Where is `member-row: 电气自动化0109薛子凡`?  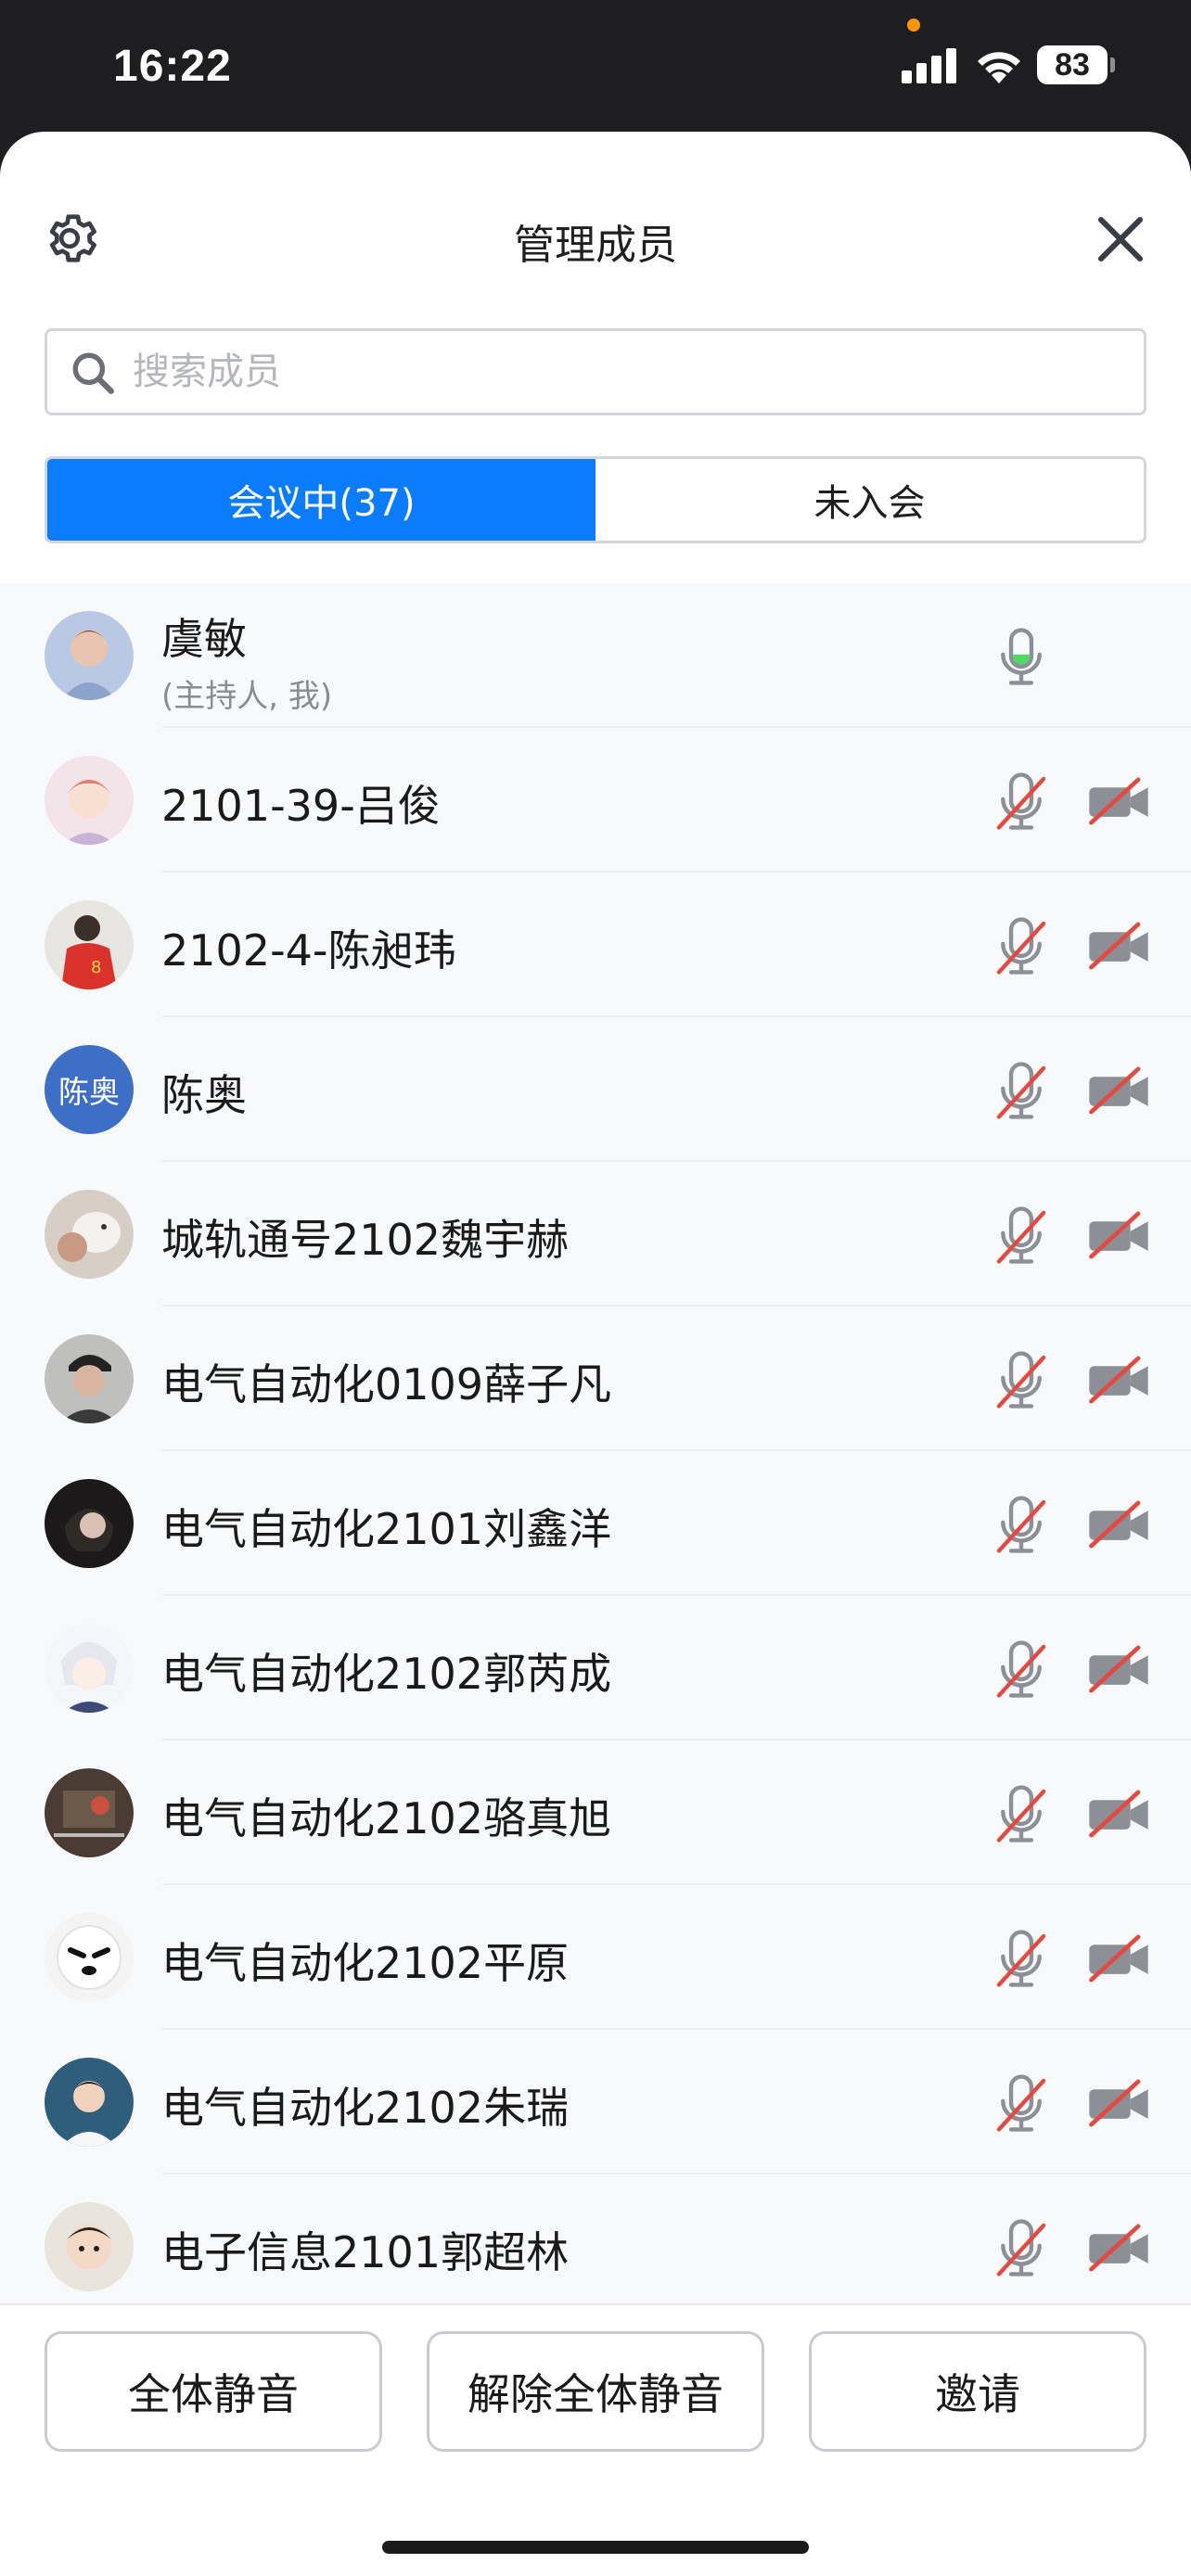 member-row: 电气自动化0109薛子凡 is located at coordinates (595, 1379).